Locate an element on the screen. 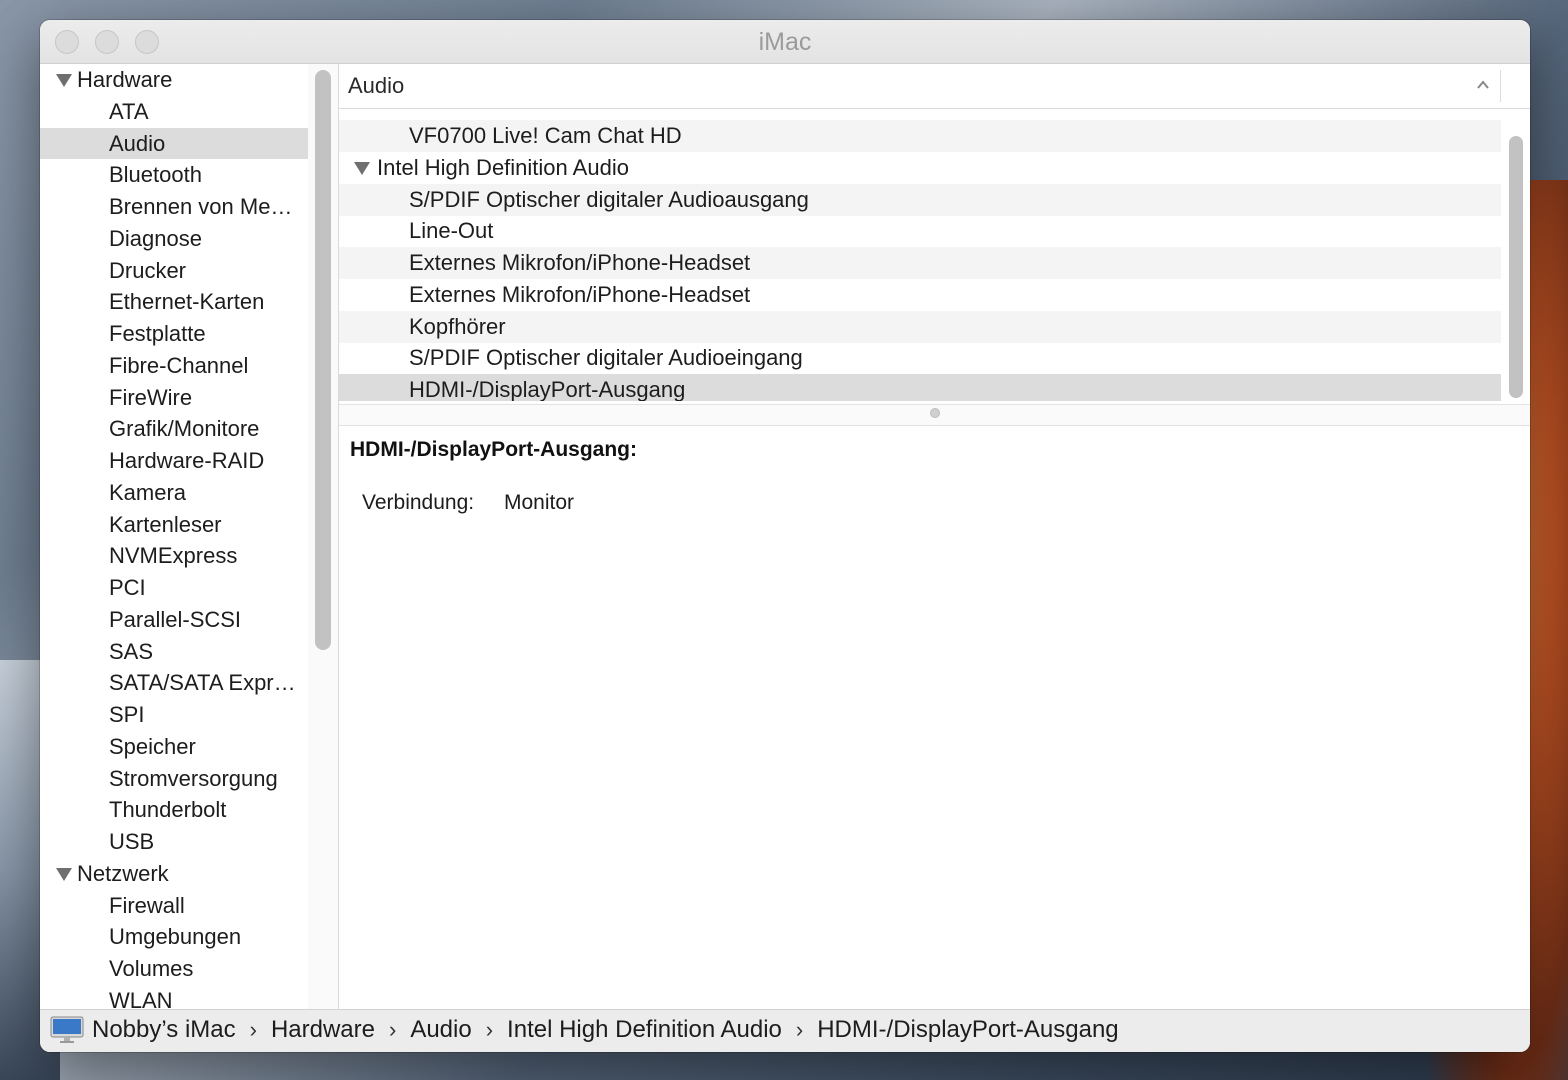 This screenshot has width=1568, height=1080. tree-row-port: Line-Out is located at coordinates (920, 231).